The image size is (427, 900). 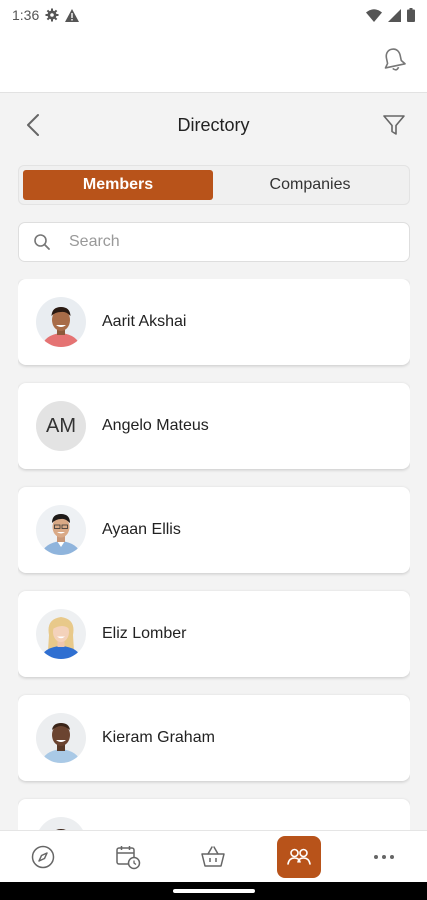 What do you see at coordinates (213, 15) in the screenshot?
I see `status-bar: 1:36` at bounding box center [213, 15].